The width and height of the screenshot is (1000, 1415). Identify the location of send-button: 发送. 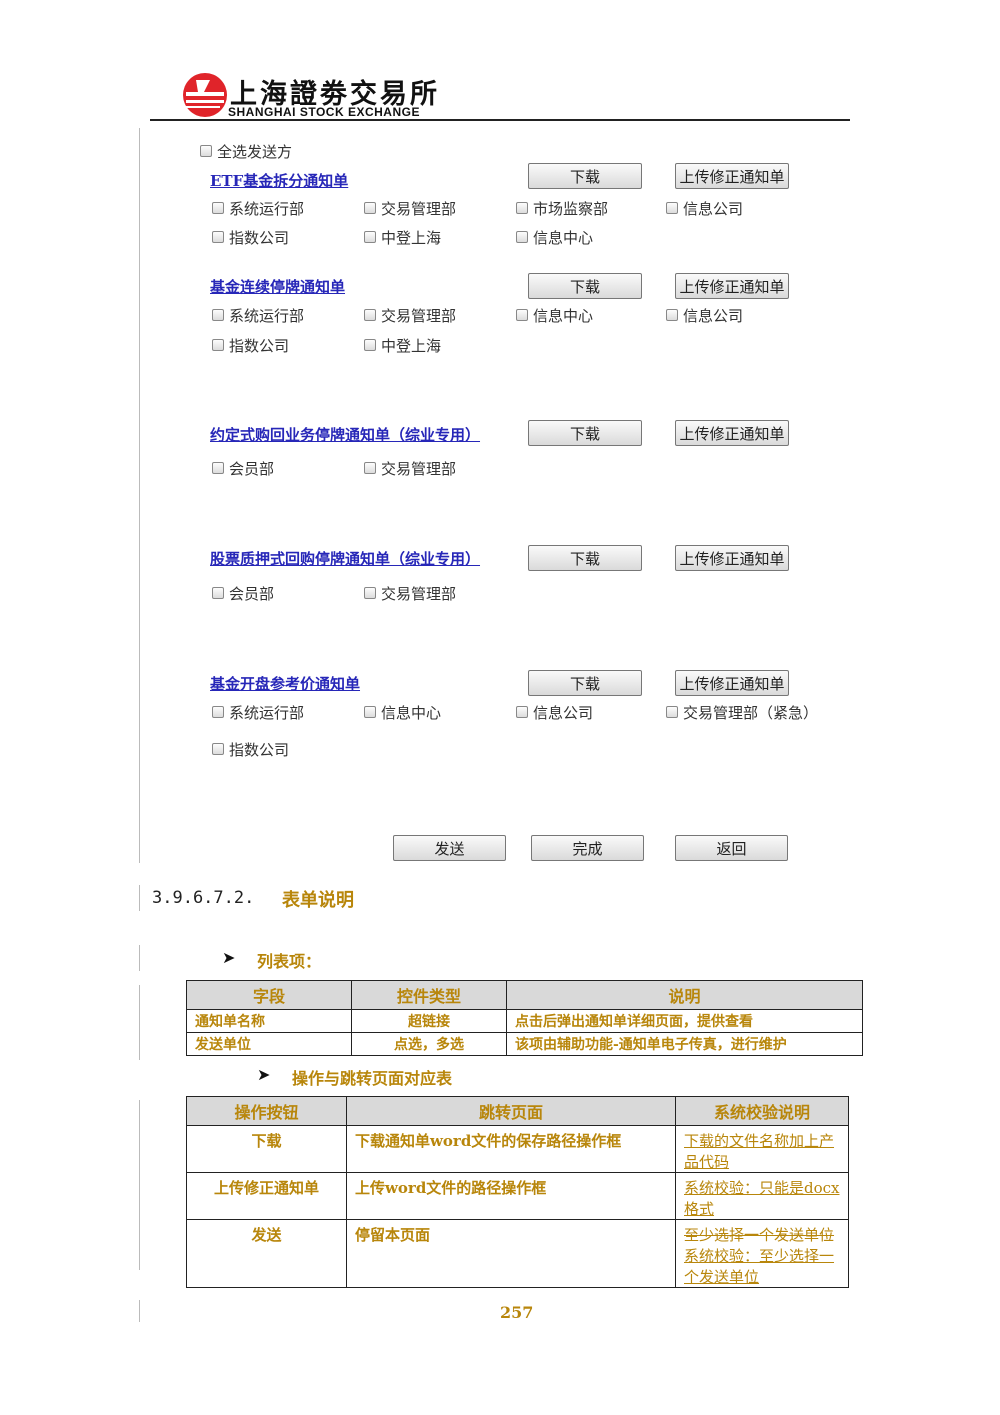
(449, 848).